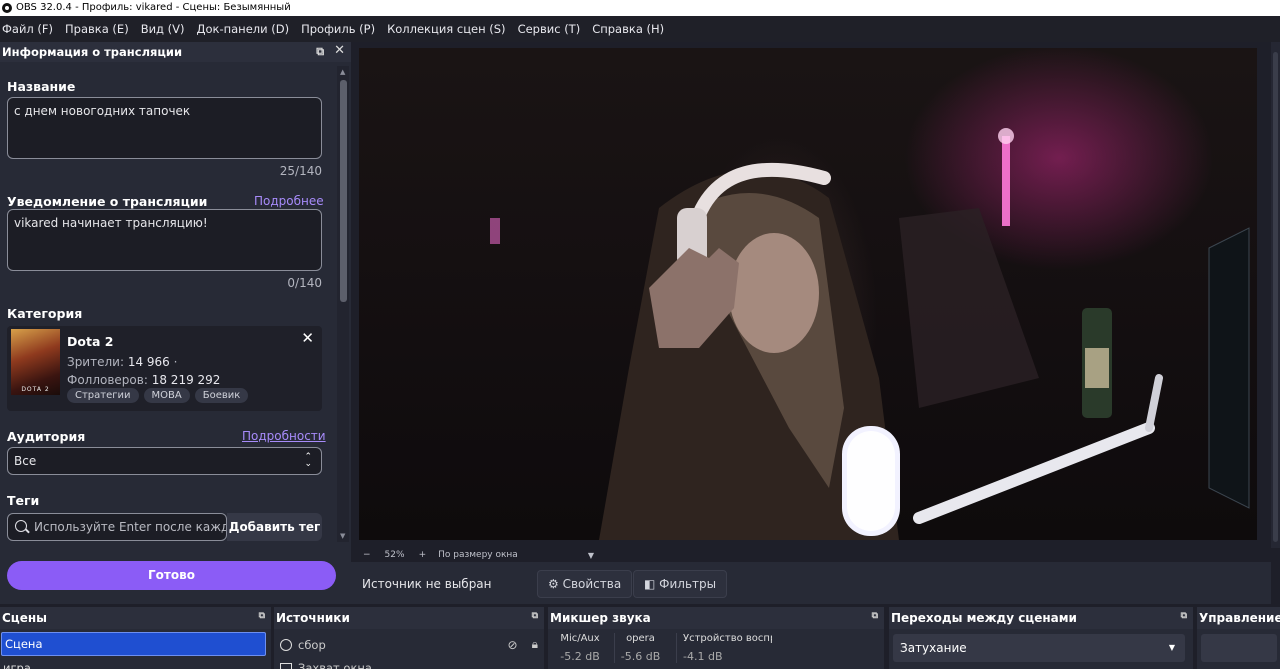  I want to click on mixer-header: Микшер звука ⧉, so click(716, 618).